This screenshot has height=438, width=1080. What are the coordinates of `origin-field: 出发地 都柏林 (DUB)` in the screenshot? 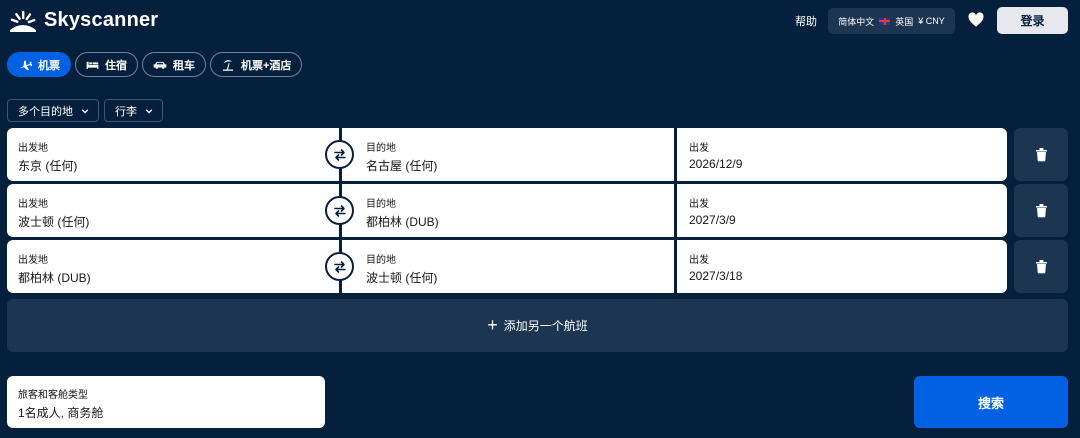 It's located at (173, 266).